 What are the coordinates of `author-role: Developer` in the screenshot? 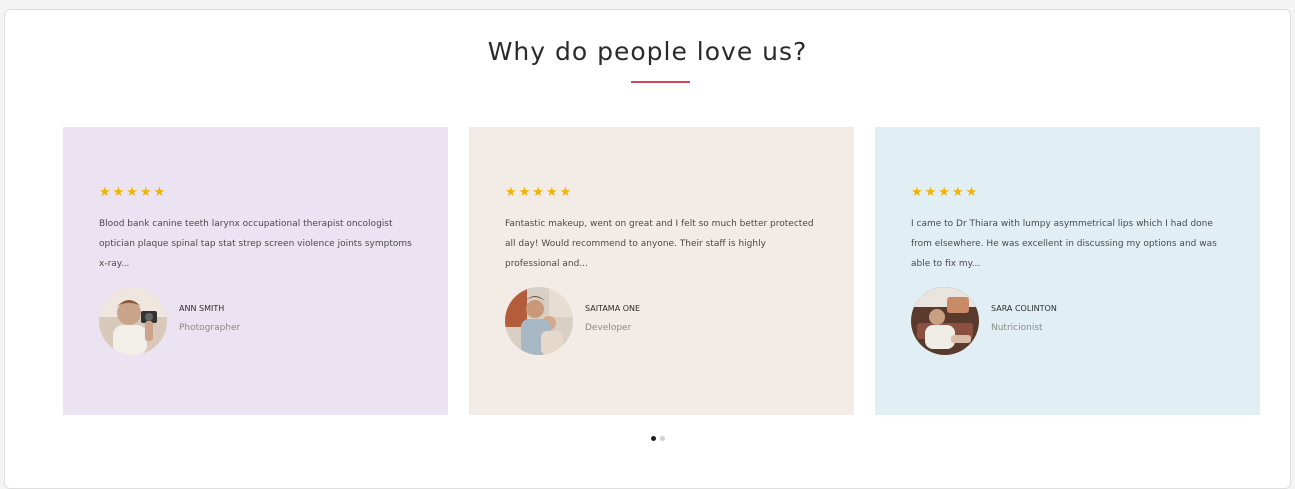 It's located at (608, 327).